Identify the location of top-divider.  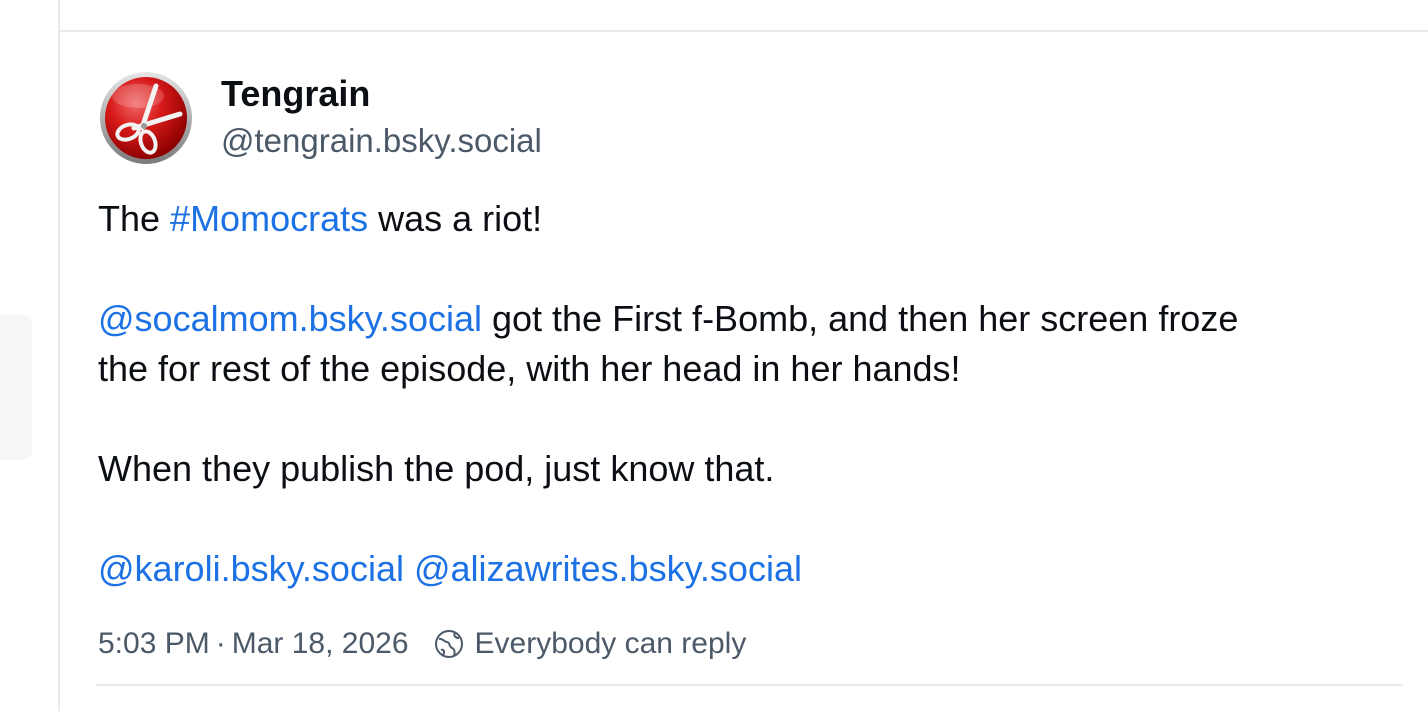
(744, 31).